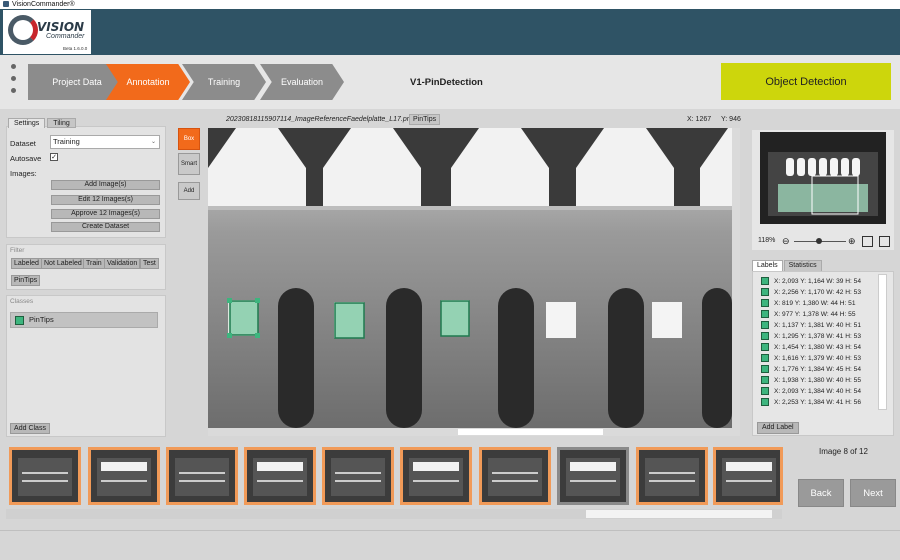 The height and width of the screenshot is (560, 900). Describe the element at coordinates (26, 263) in the screenshot. I see `filter-labeled: Labeled` at that location.